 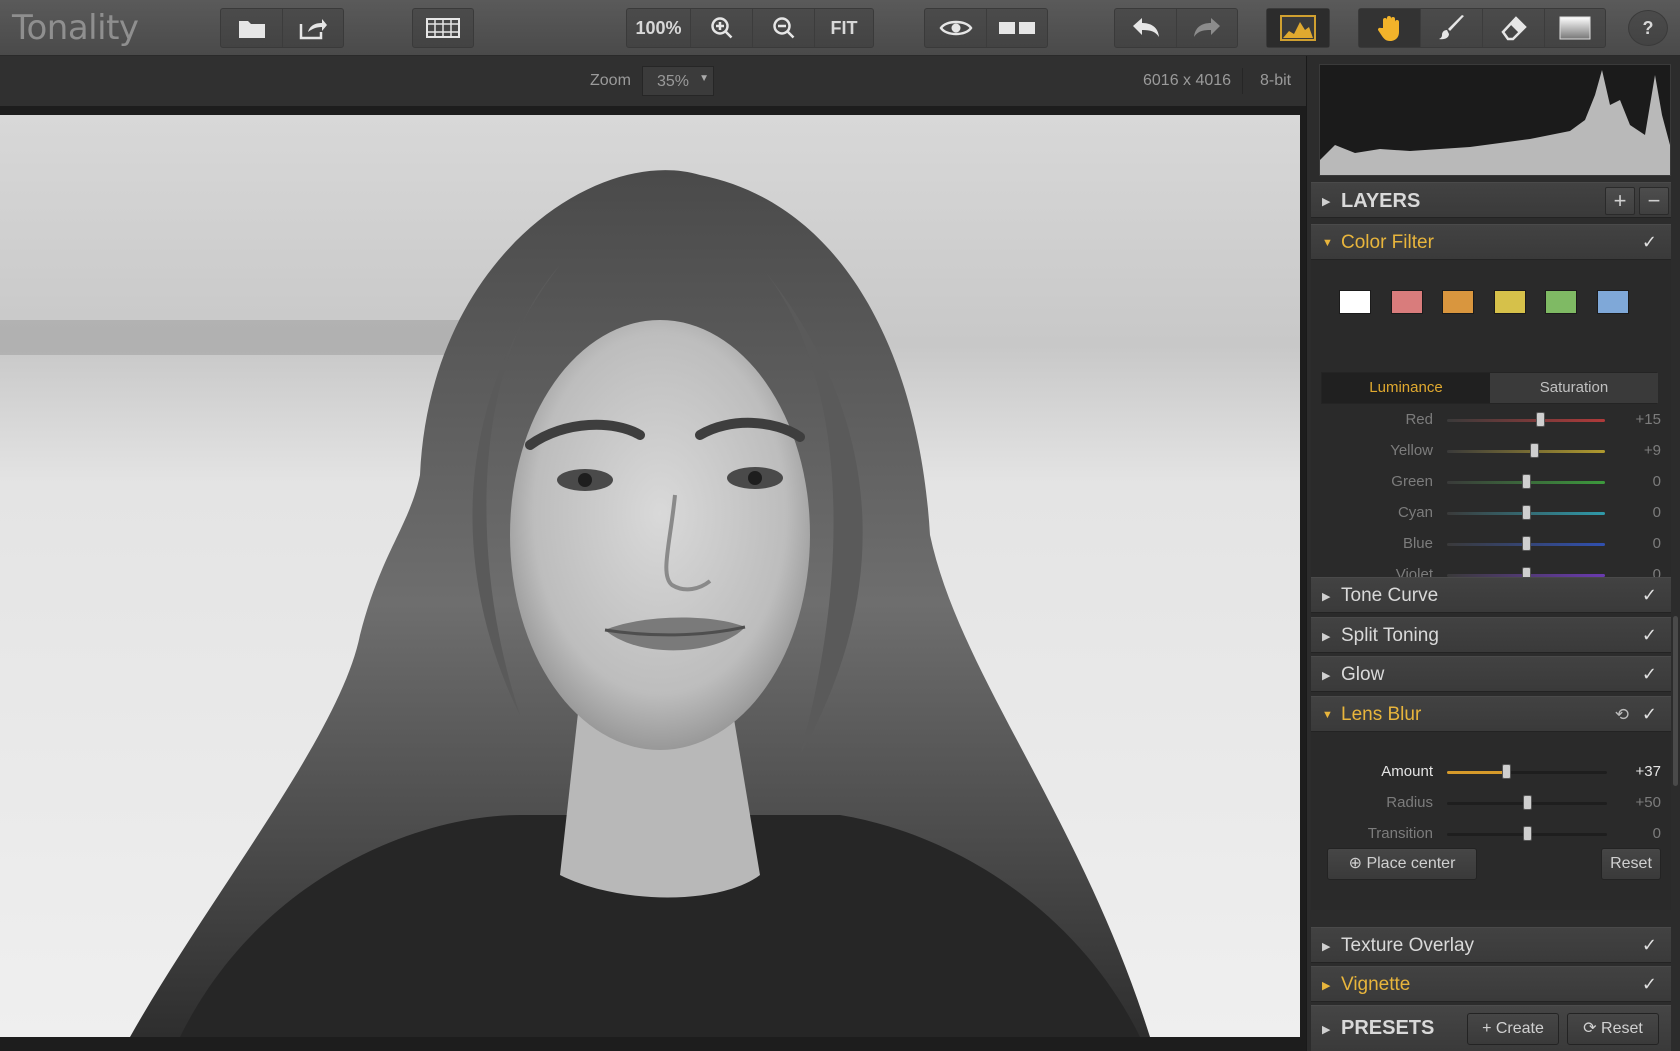 What do you see at coordinates (1491, 984) in the screenshot?
I see `vignette-header: ▶ Vignette ✓` at bounding box center [1491, 984].